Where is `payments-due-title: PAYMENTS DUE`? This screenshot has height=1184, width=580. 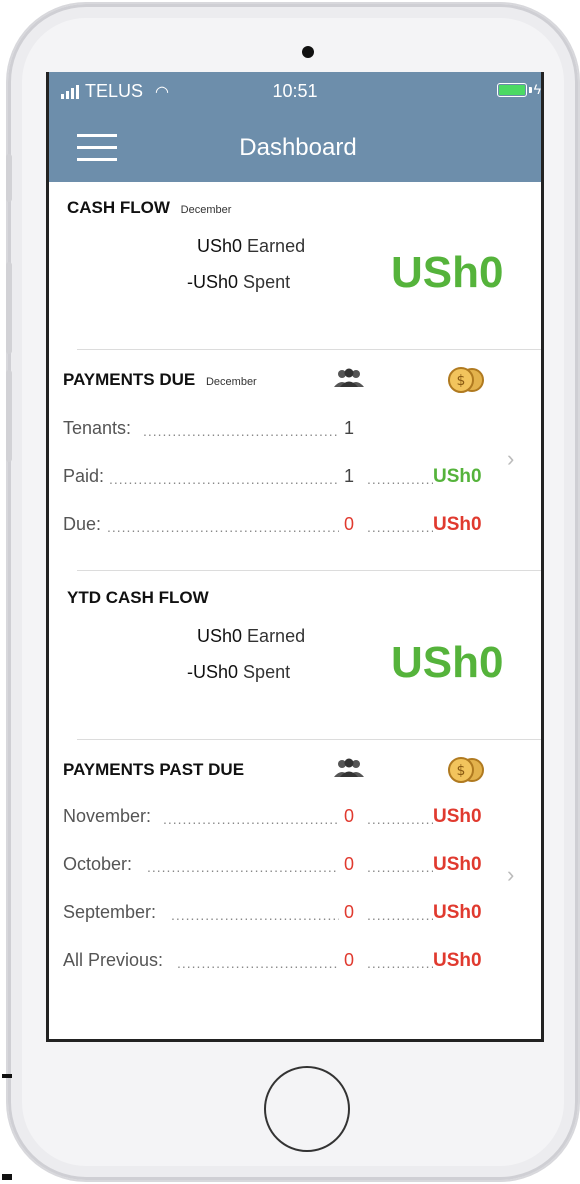 payments-due-title: PAYMENTS DUE is located at coordinates (129, 379).